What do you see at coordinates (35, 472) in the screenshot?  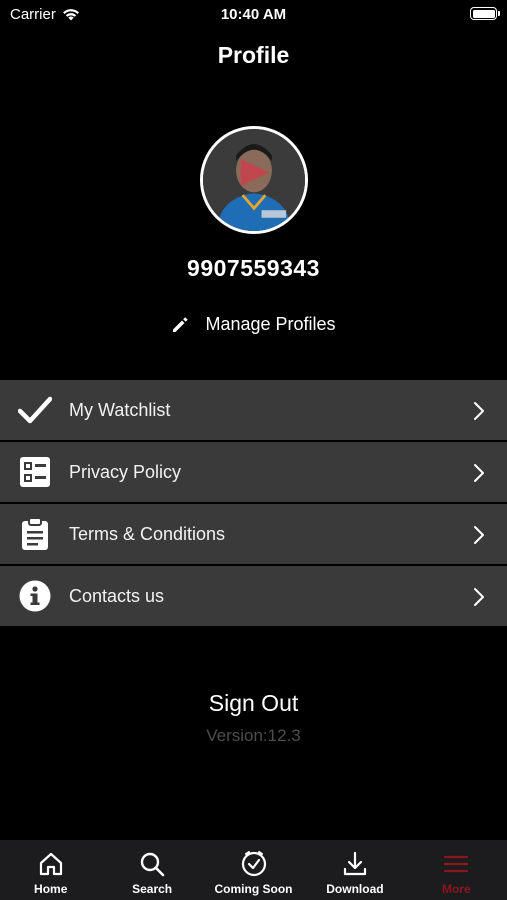 I see `list-icon` at bounding box center [35, 472].